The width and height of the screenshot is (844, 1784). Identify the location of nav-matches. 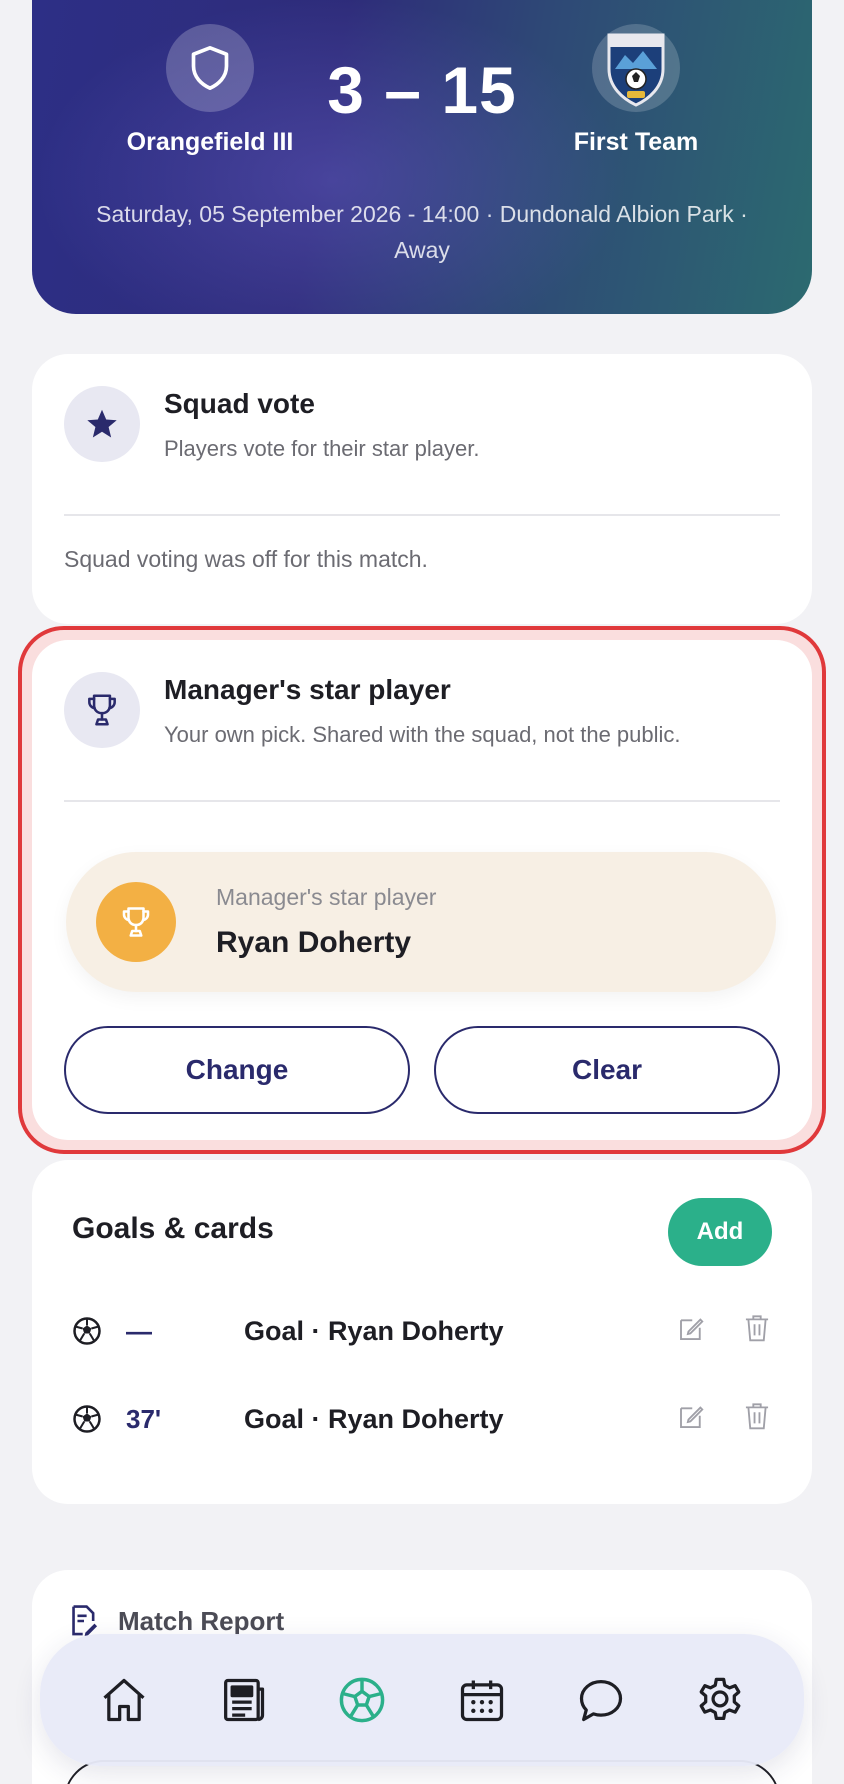
(362, 1700).